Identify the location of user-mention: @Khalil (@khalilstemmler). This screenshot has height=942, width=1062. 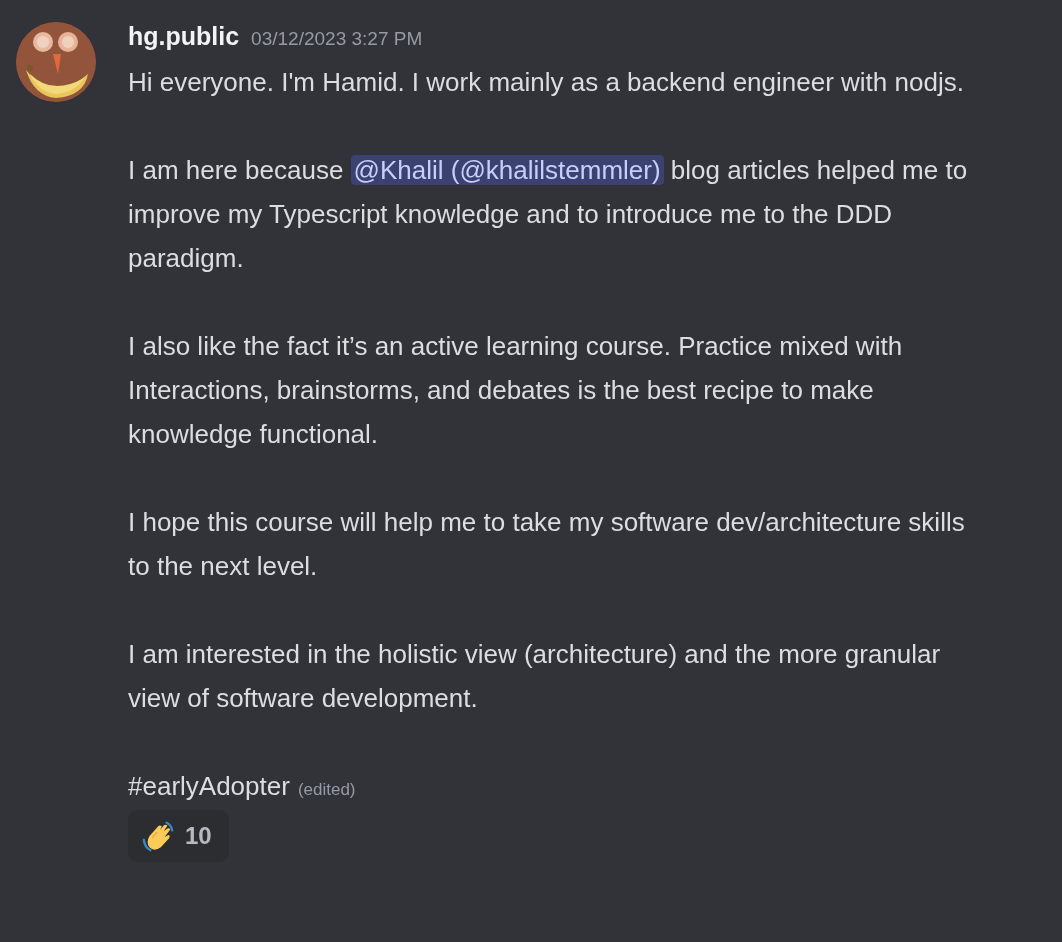
(507, 170).